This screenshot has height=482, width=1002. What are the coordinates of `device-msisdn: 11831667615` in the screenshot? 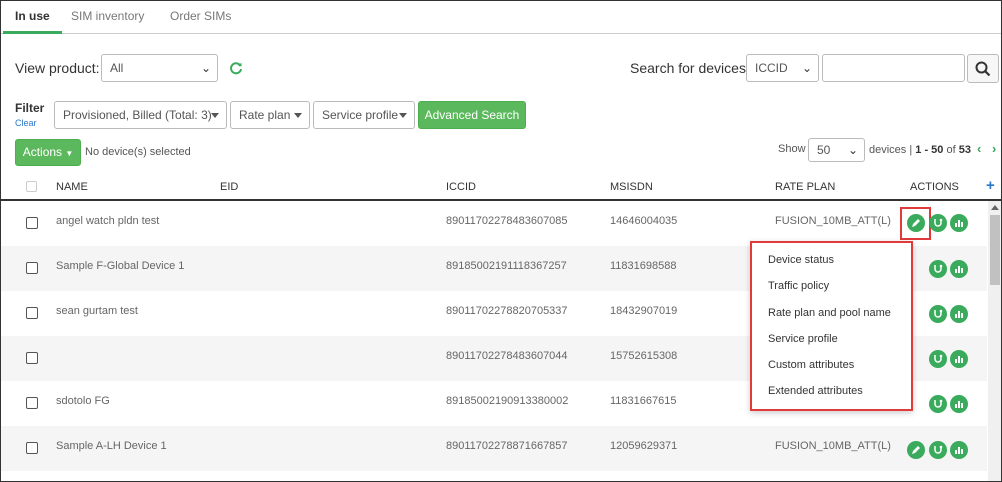 It's located at (643, 401).